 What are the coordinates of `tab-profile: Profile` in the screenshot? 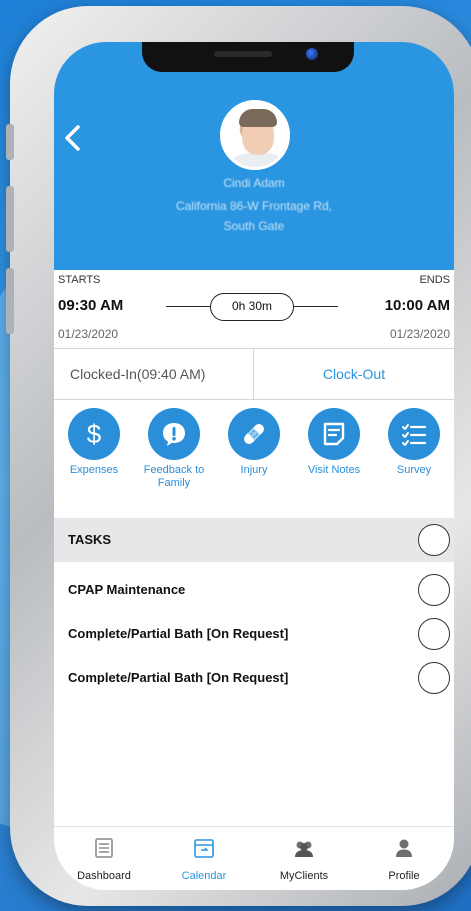 It's located at (404, 858).